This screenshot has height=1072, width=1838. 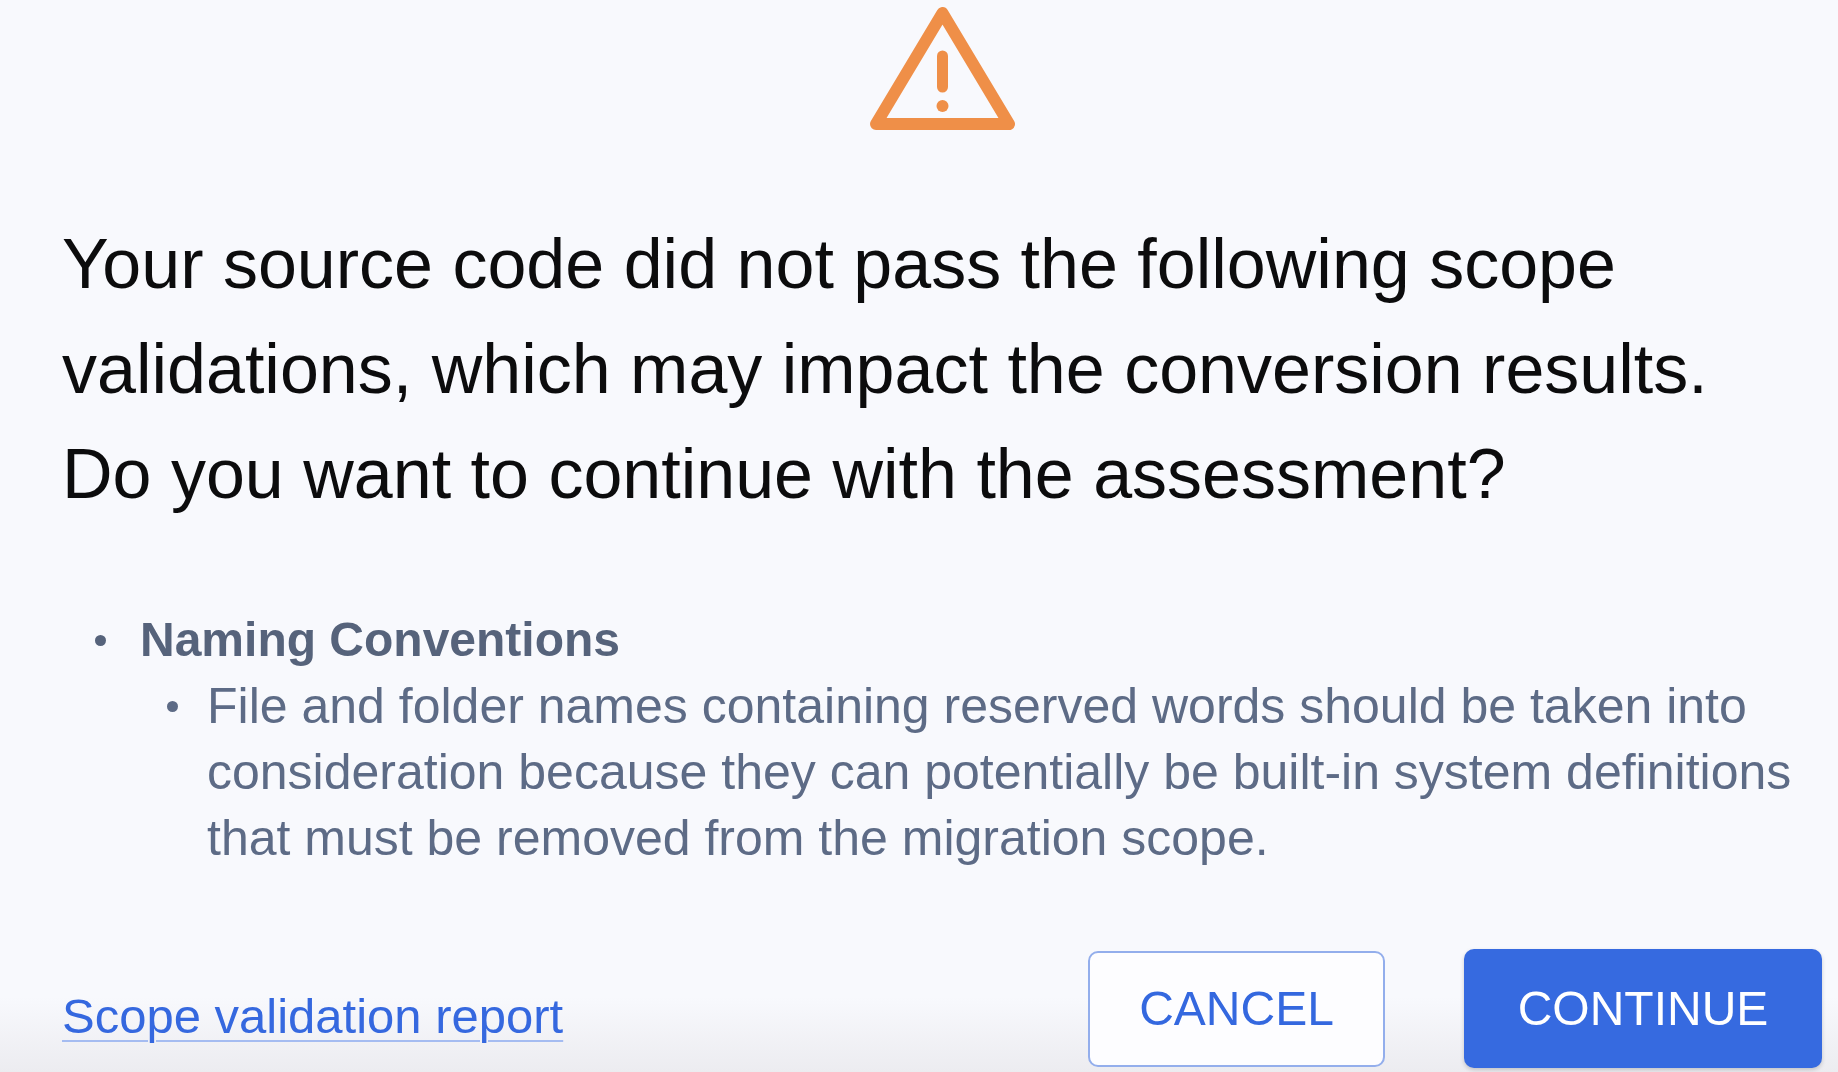 I want to click on report-link: Scope validation report, so click(x=313, y=1016).